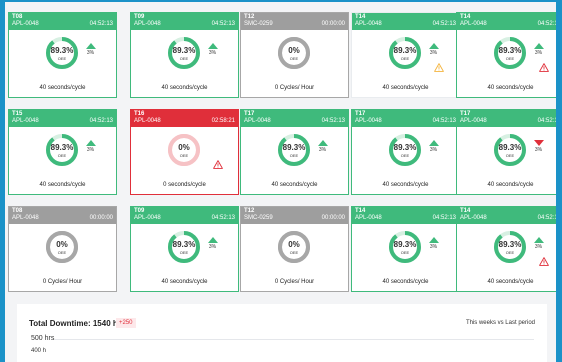 This screenshot has width=562, height=362. What do you see at coordinates (249, 17) in the screenshot?
I see `machine-id: T12` at bounding box center [249, 17].